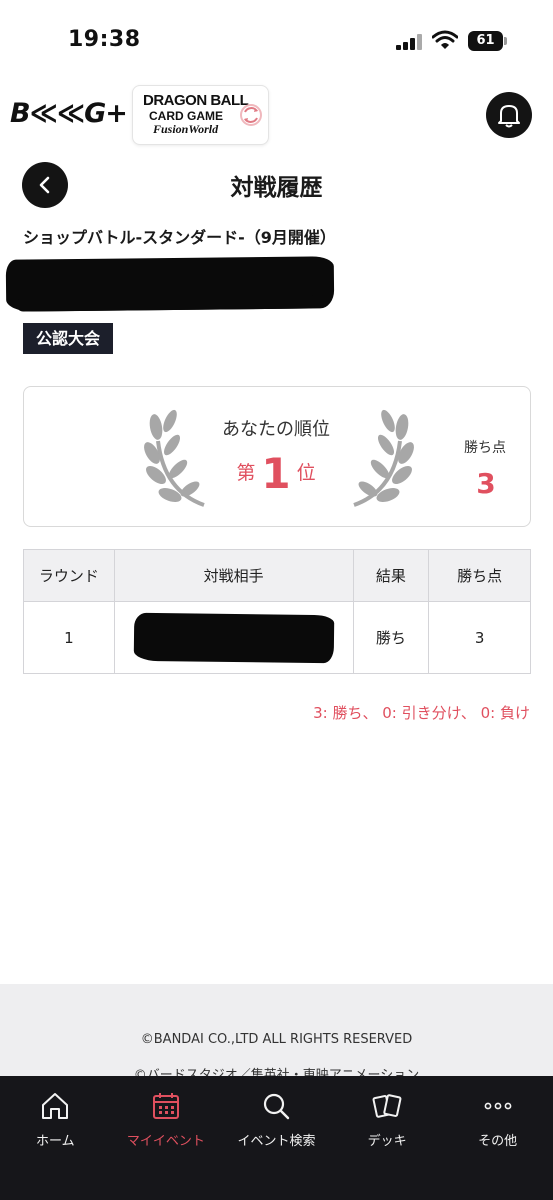 The width and height of the screenshot is (553, 1200). What do you see at coordinates (69, 637) in the screenshot?
I see `round-cell: 1` at bounding box center [69, 637].